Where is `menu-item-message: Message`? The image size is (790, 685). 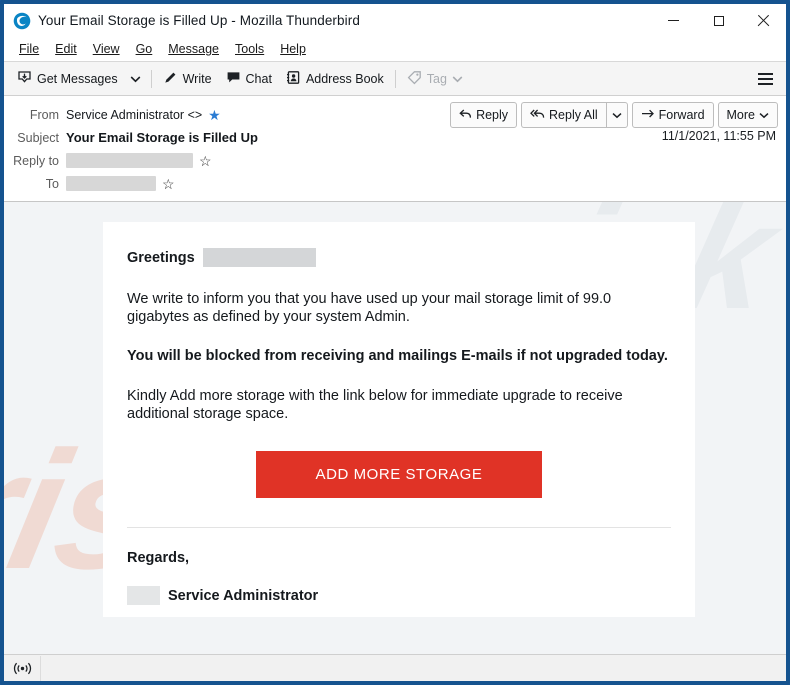 menu-item-message: Message is located at coordinates (193, 49).